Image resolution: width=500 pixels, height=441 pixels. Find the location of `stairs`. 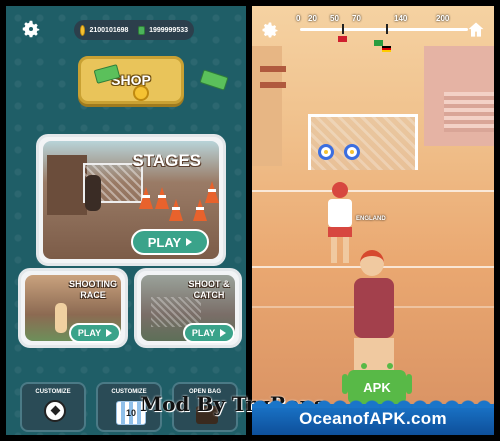

stairs is located at coordinates (469, 112).